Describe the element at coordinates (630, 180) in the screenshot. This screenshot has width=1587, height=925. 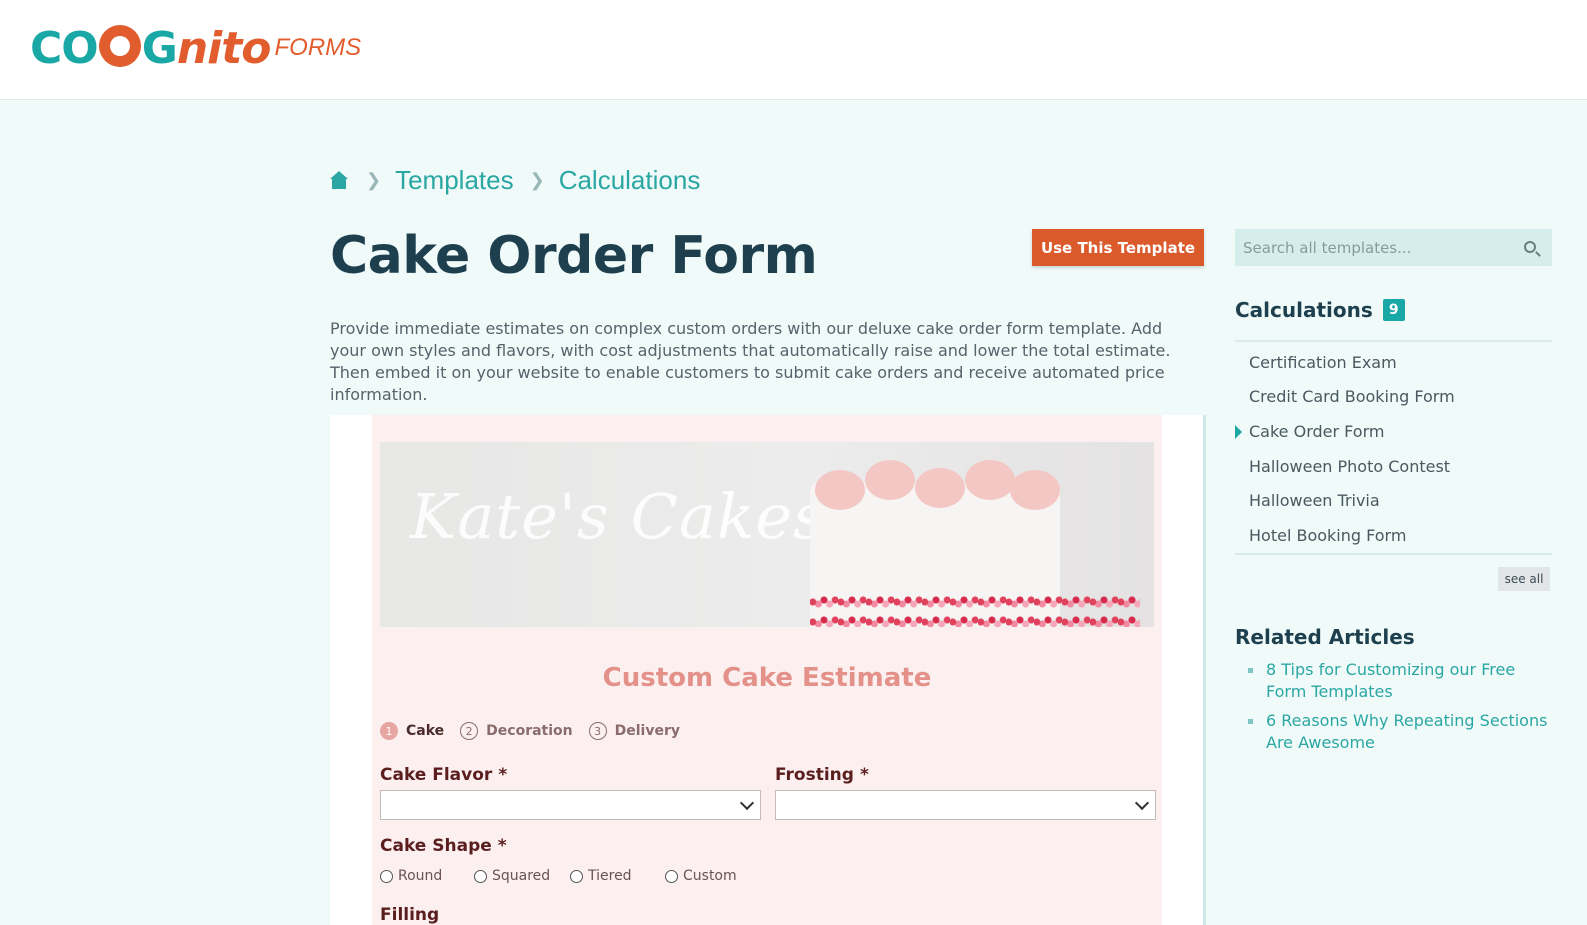
I see `breadcrumb-calculations: Calculations` at that location.